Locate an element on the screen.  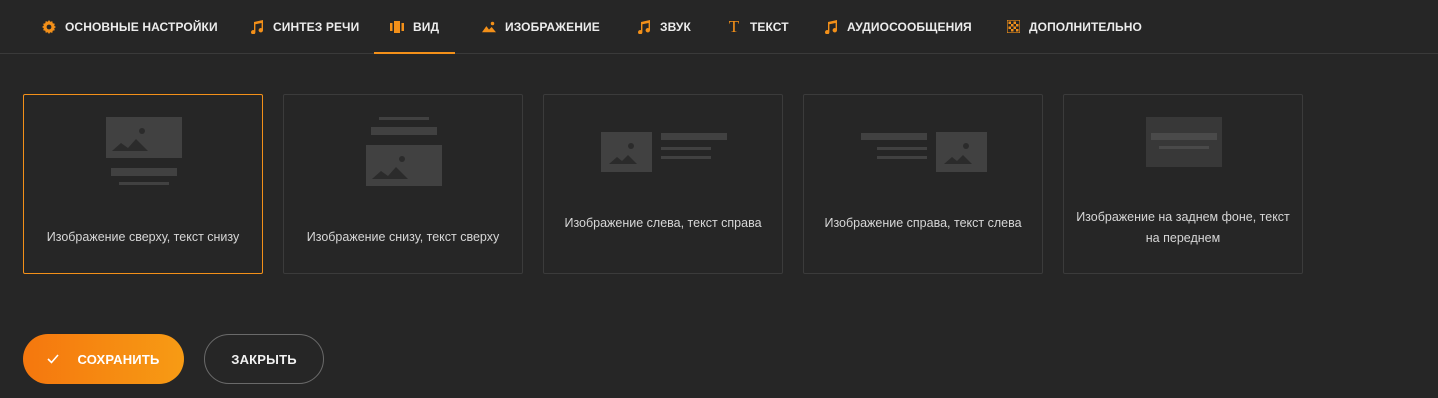
gear-icon is located at coordinates (49, 26).